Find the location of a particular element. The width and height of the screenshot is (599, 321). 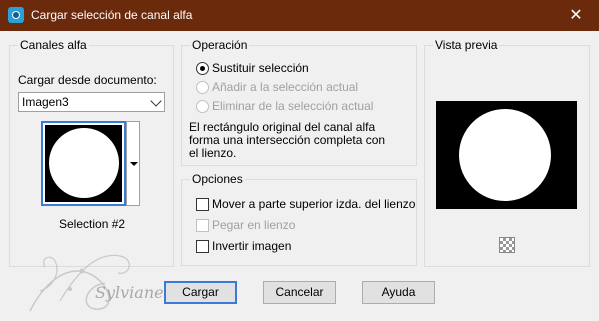

radio-sustituir-label: Sustituir selección is located at coordinates (260, 68).